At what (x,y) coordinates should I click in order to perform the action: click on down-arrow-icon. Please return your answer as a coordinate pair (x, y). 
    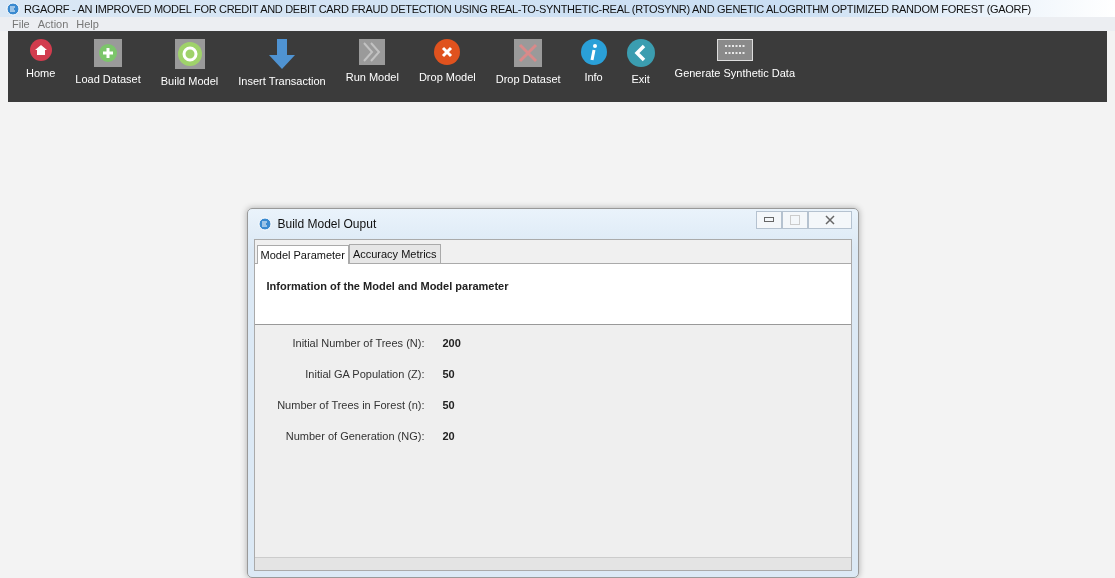
    Looking at the image, I should click on (282, 54).